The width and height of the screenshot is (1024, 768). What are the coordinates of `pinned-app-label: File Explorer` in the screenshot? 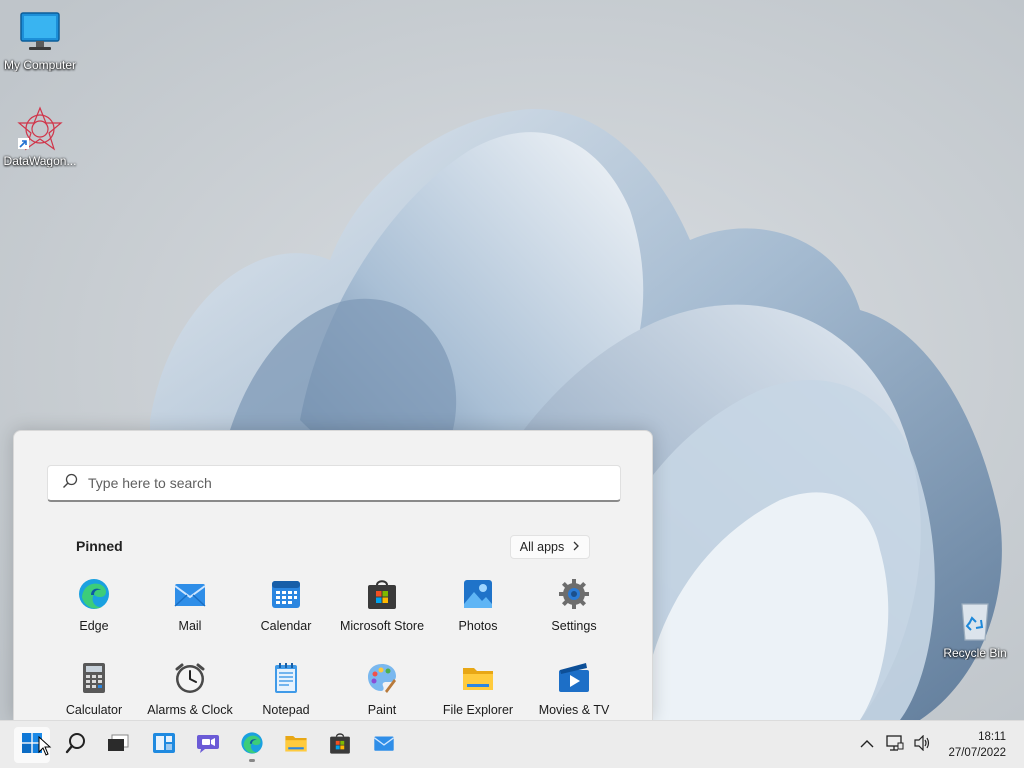 It's located at (478, 710).